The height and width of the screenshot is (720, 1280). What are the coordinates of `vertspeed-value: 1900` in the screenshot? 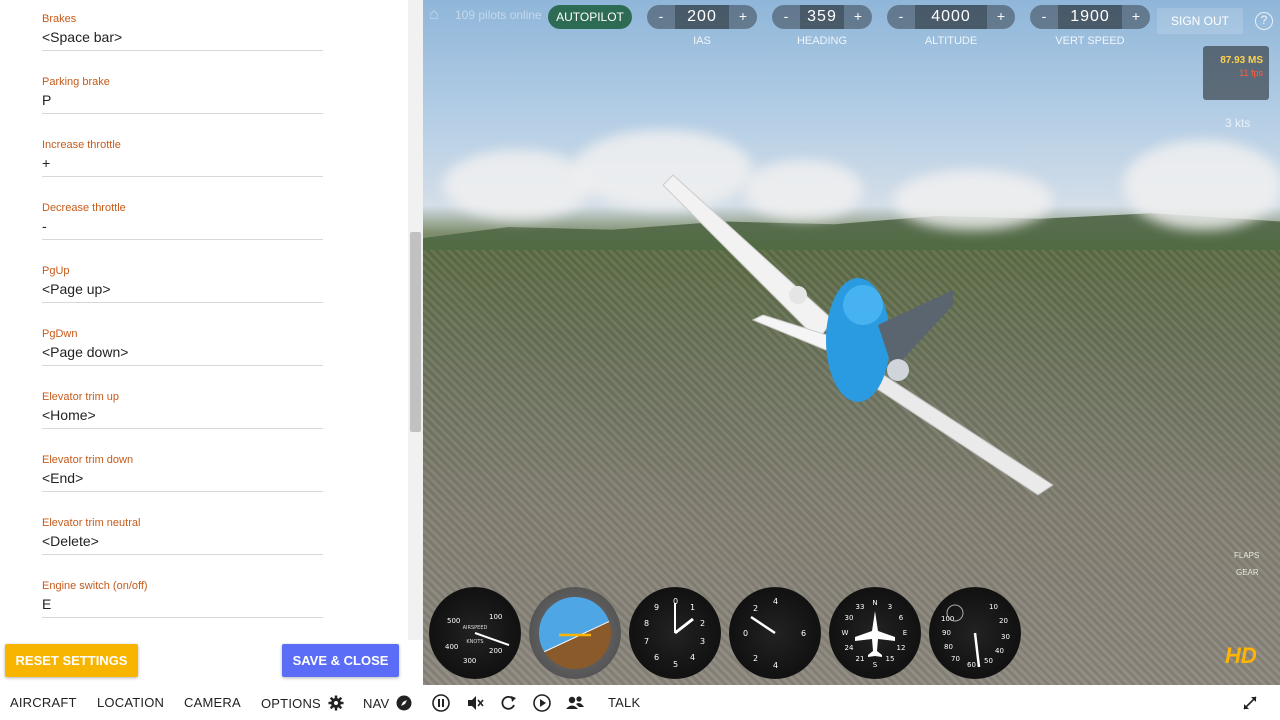 It's located at (1090, 17).